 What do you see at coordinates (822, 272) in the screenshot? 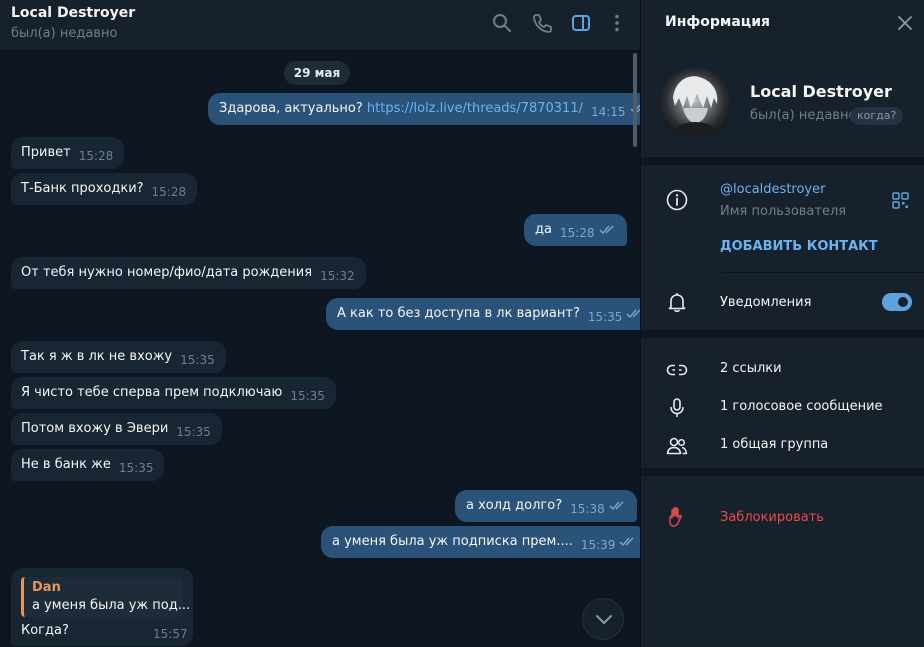
I see `row-divider` at bounding box center [822, 272].